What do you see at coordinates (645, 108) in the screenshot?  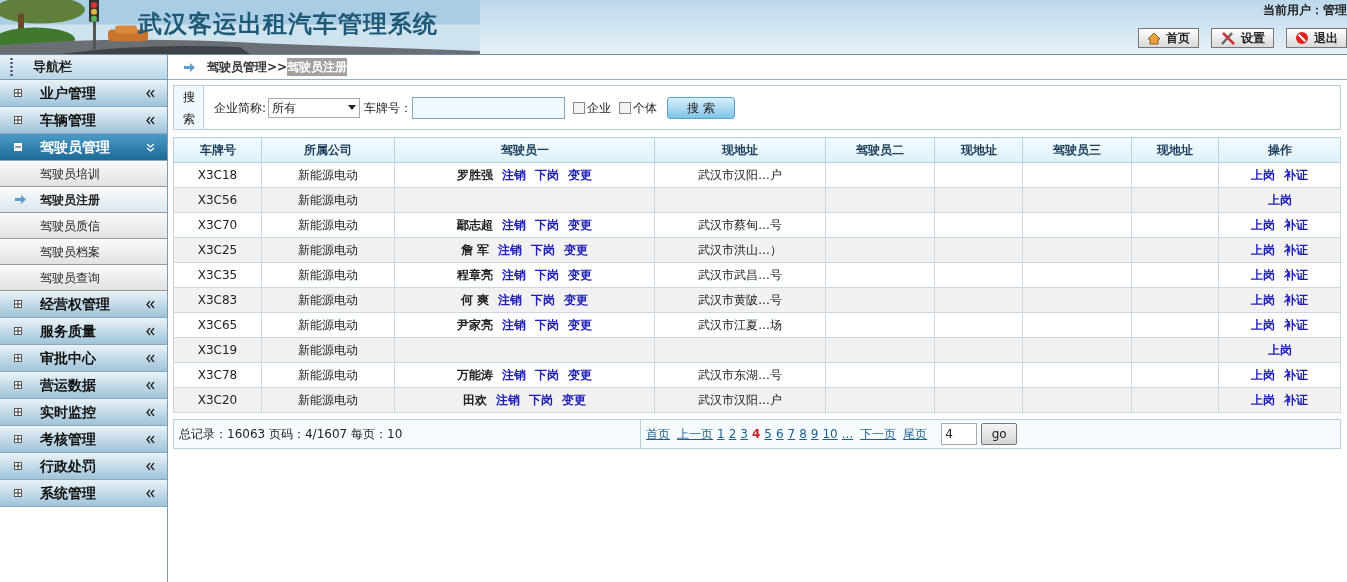 I see `checkbox-label: 个体` at bounding box center [645, 108].